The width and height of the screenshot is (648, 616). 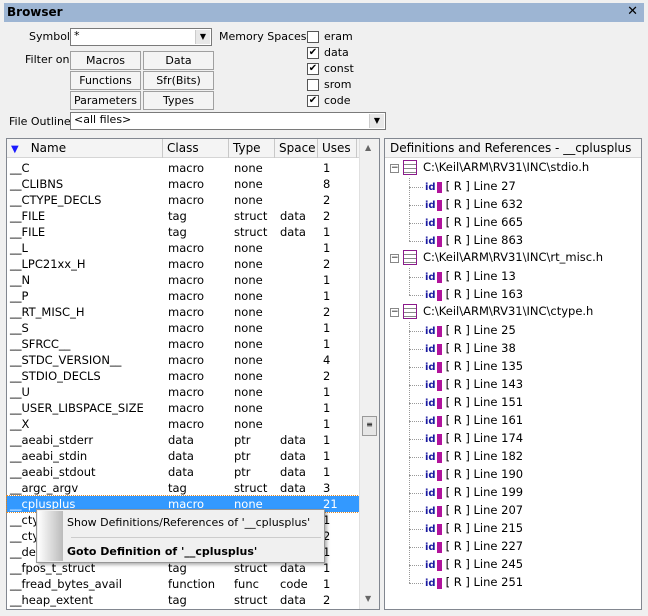 What do you see at coordinates (183, 344) in the screenshot?
I see `table-row: __SFRCC__ macro none 1` at bounding box center [183, 344].